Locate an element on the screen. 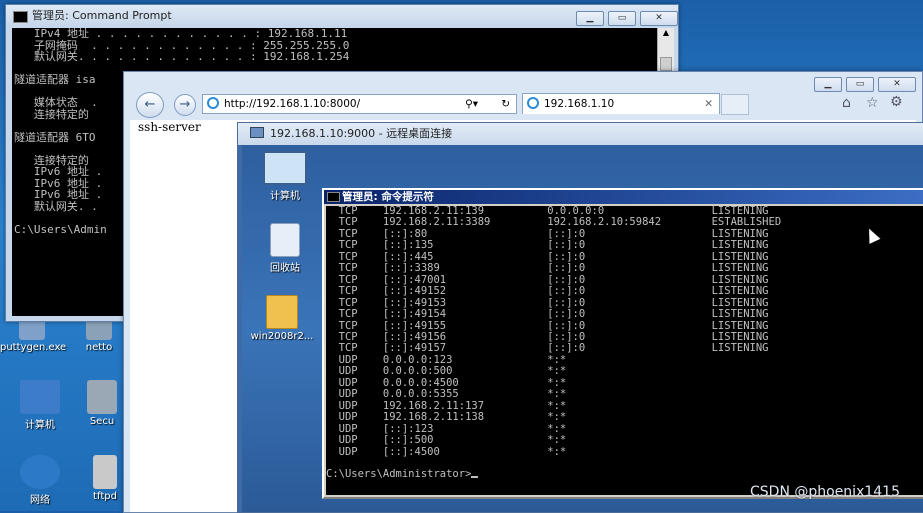 The image size is (923, 513). rdp-icon is located at coordinates (257, 132).